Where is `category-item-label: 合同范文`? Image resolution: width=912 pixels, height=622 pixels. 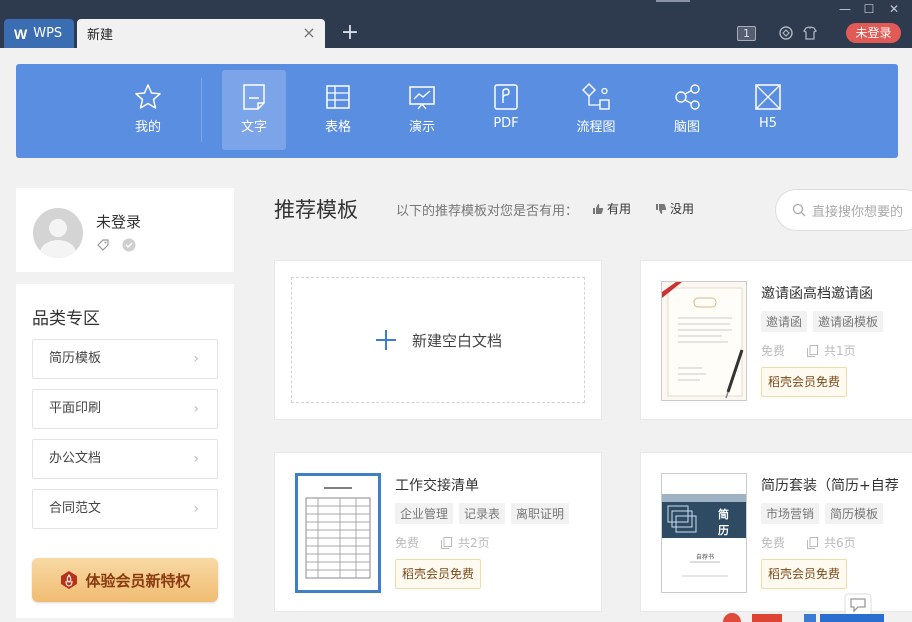
category-item-label: 合同范文 is located at coordinates (75, 508).